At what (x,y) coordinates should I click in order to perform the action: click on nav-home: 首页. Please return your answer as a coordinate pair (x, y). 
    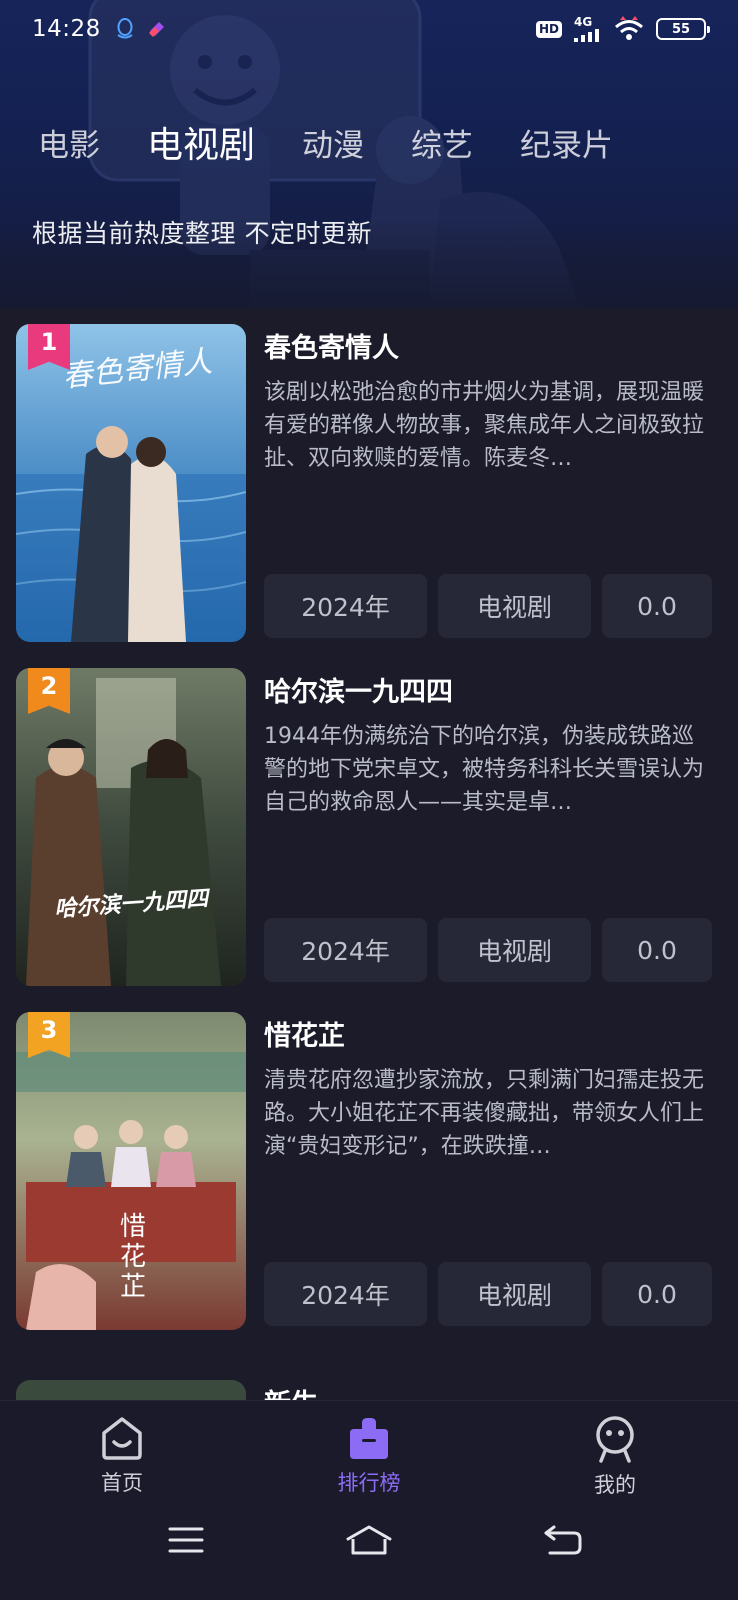
    Looking at the image, I should click on (122, 1456).